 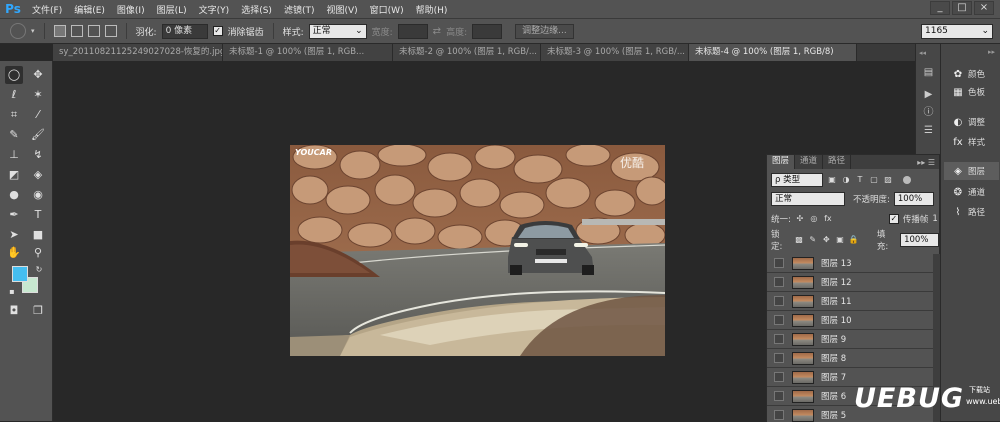 I want to click on path-selection-tool-icon: ➤, so click(x=14, y=235).